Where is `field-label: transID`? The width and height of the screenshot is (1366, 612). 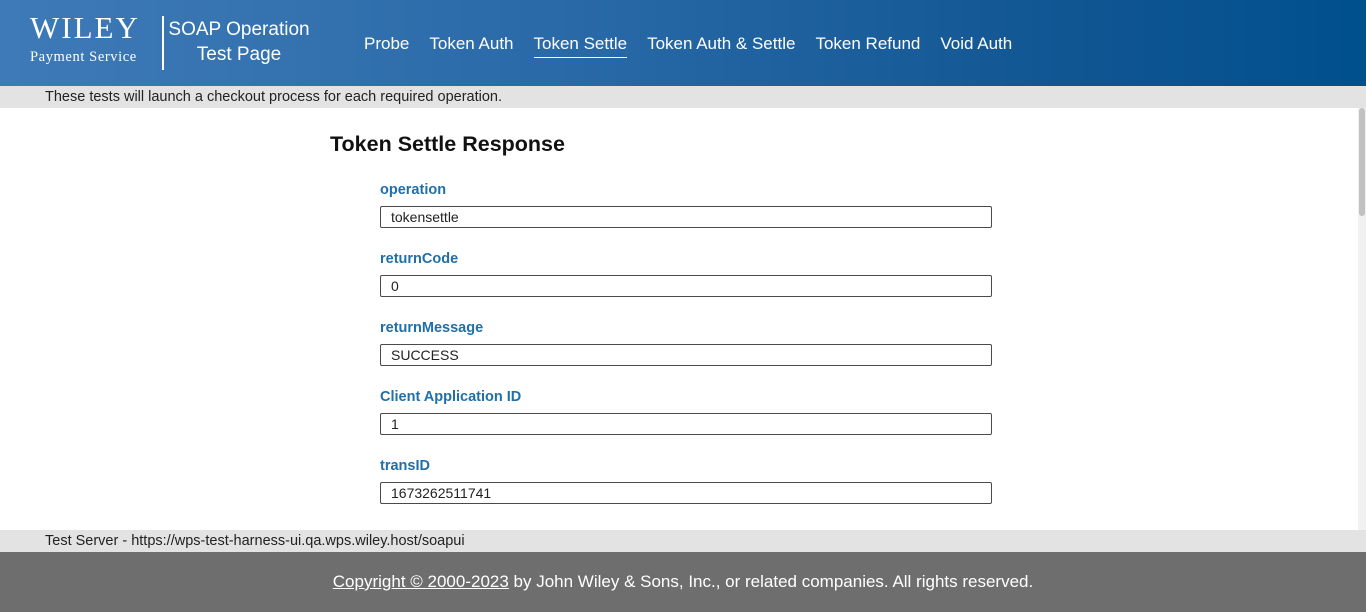
field-label: transID is located at coordinates (405, 466).